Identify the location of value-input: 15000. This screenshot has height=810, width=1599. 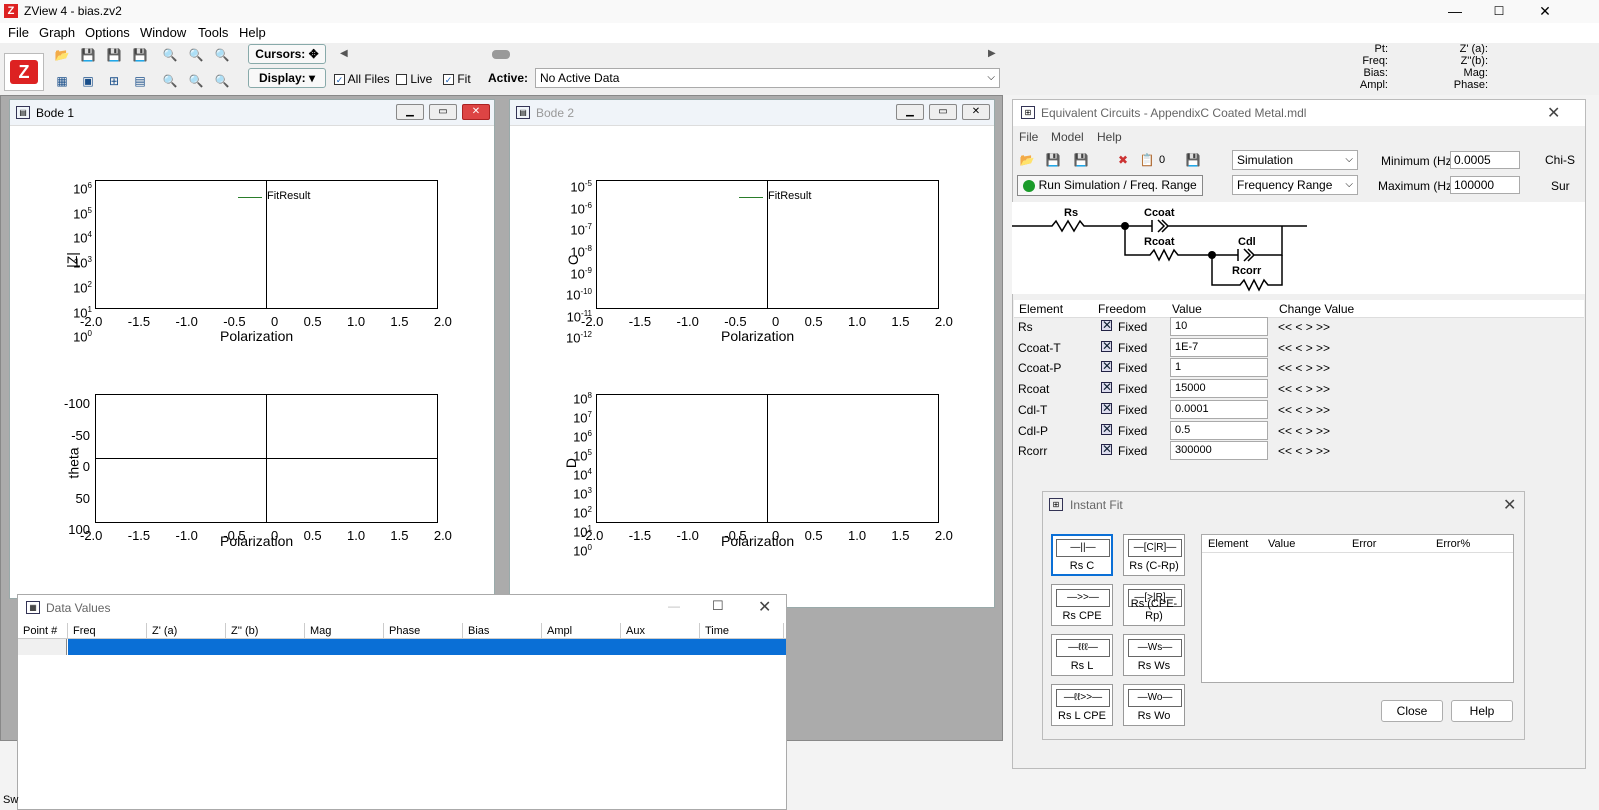
(1219, 389).